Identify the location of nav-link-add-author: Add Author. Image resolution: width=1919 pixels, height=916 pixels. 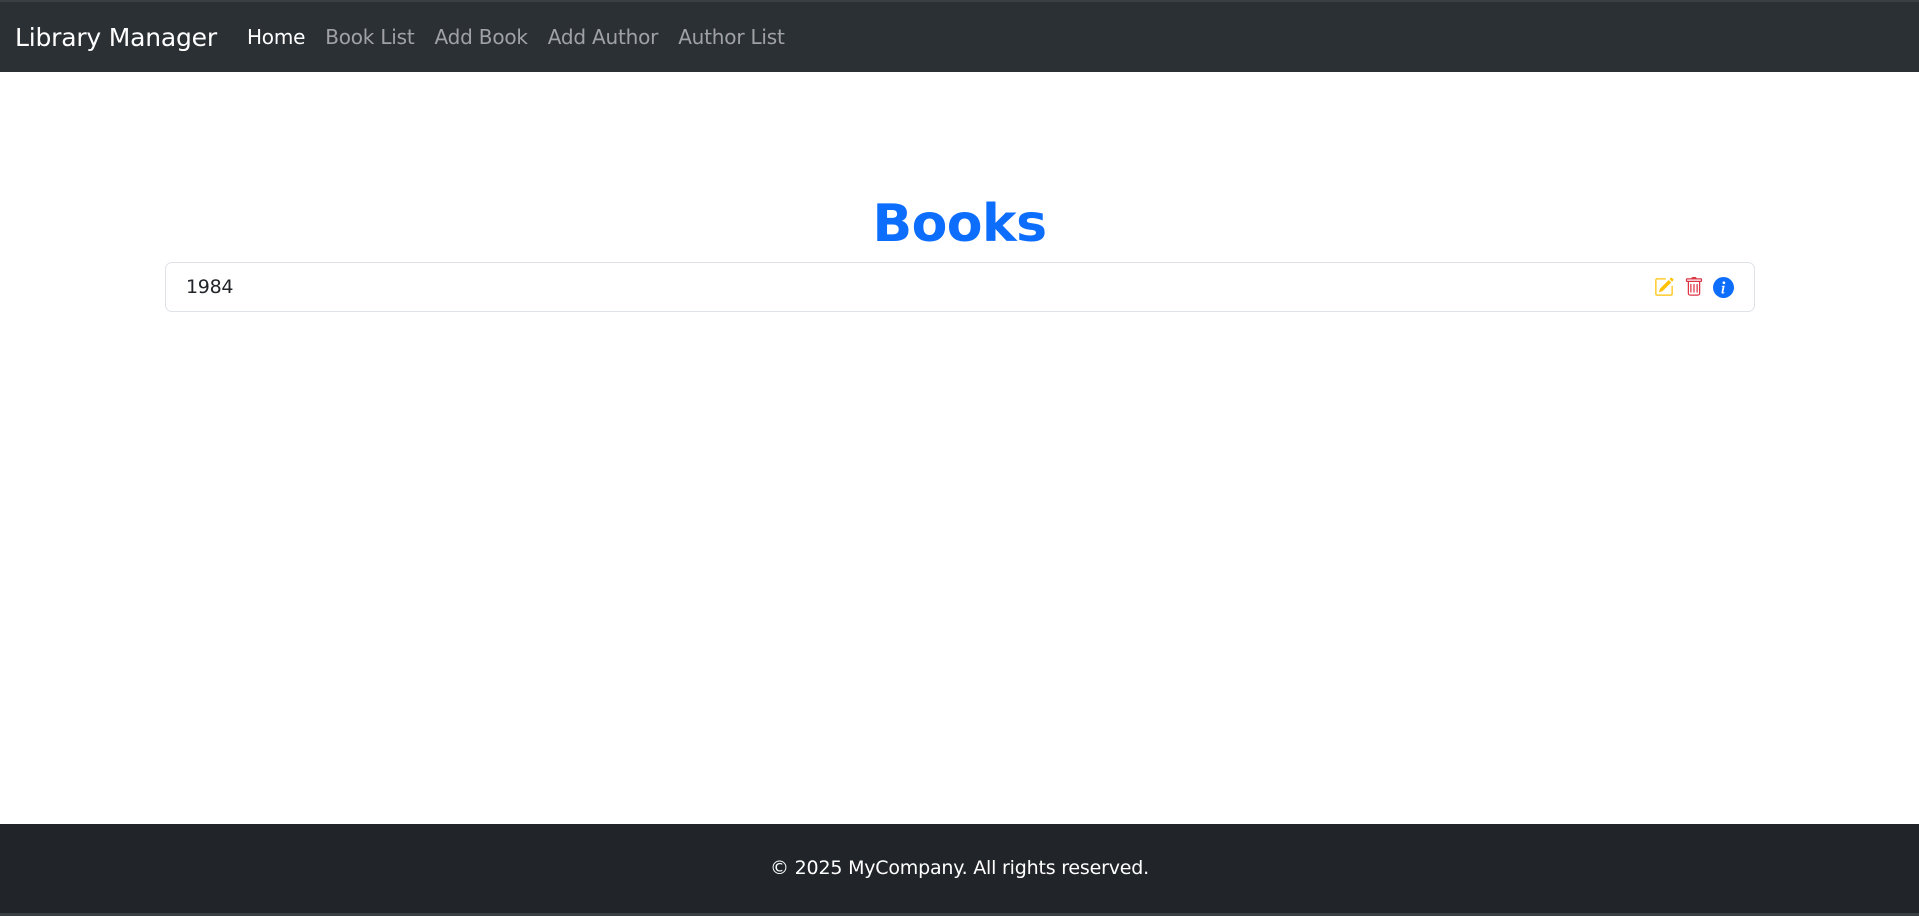
(603, 37).